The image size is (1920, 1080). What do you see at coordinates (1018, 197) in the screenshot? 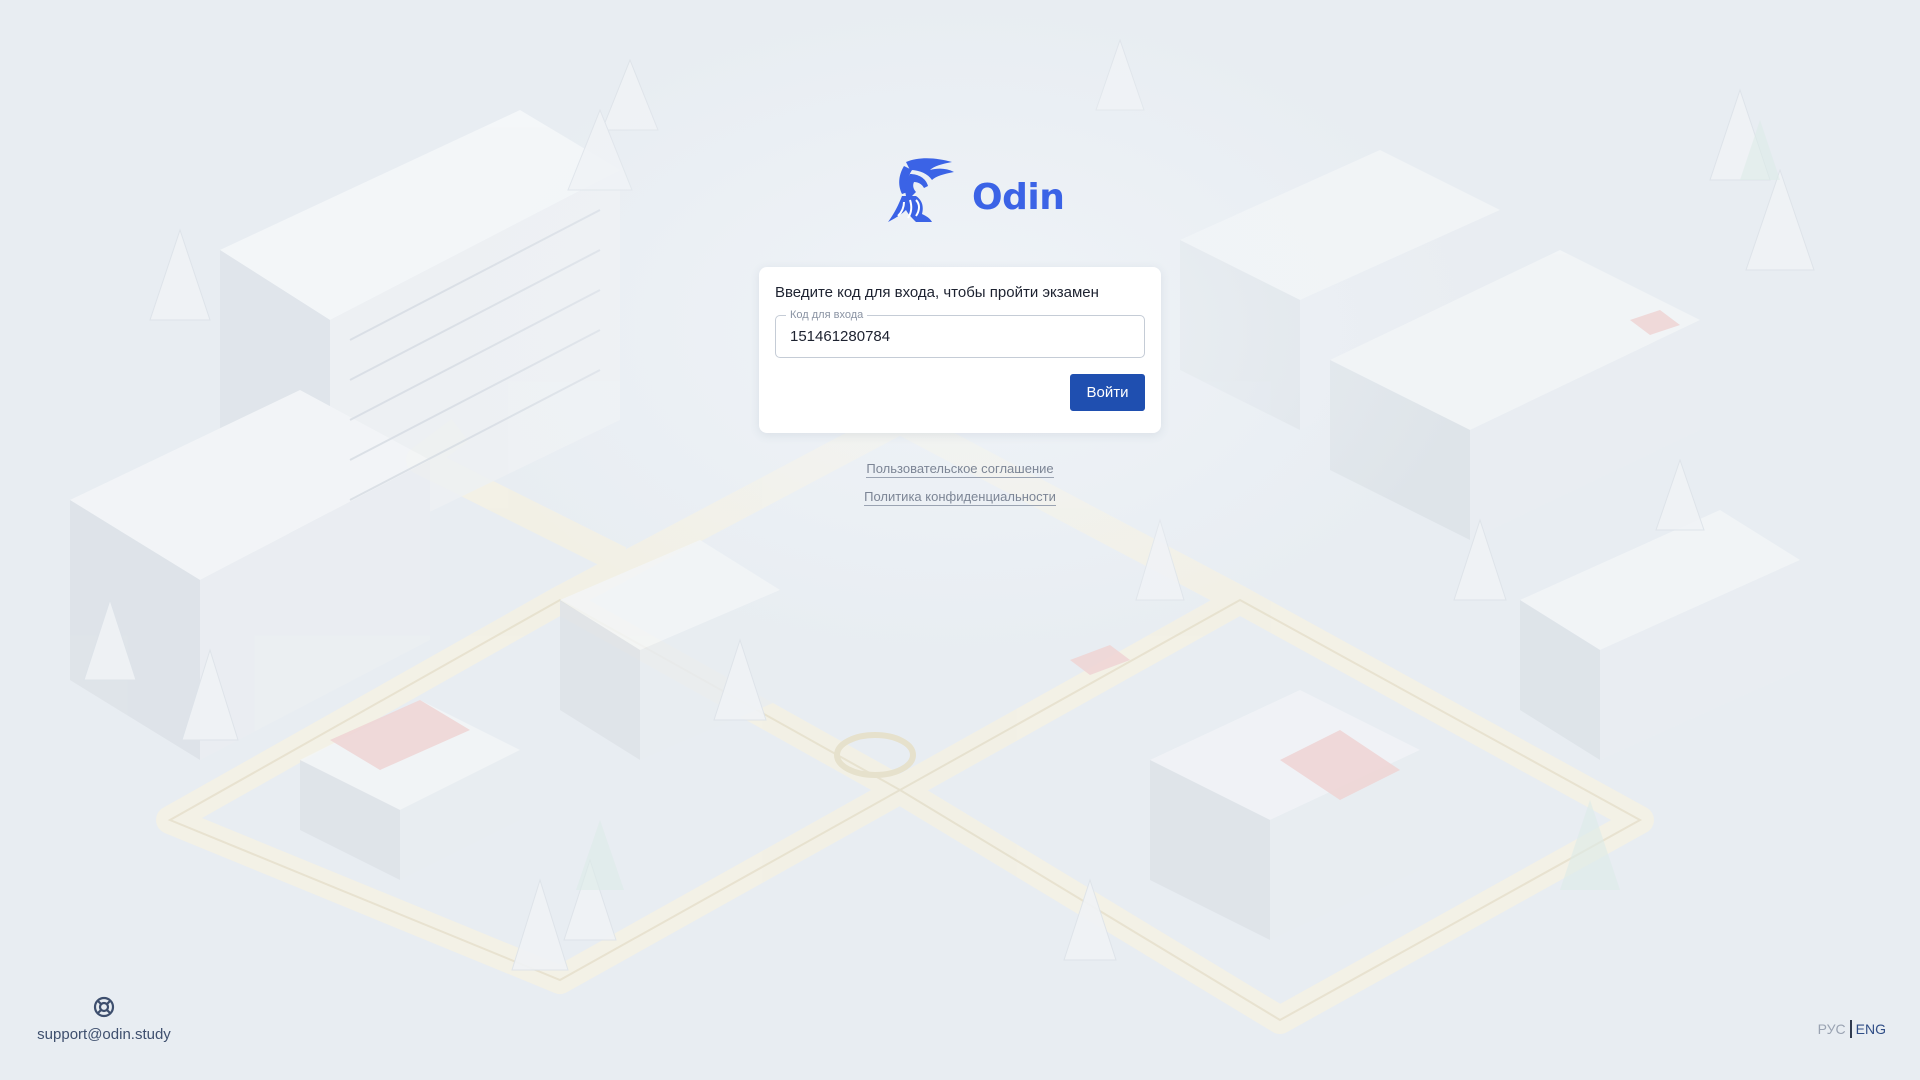
I see `brand-name: Odin` at bounding box center [1018, 197].